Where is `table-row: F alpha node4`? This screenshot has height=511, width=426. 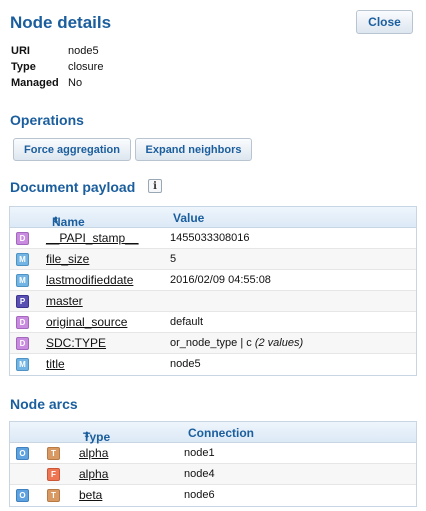
table-row: F alpha node4 is located at coordinates (213, 474).